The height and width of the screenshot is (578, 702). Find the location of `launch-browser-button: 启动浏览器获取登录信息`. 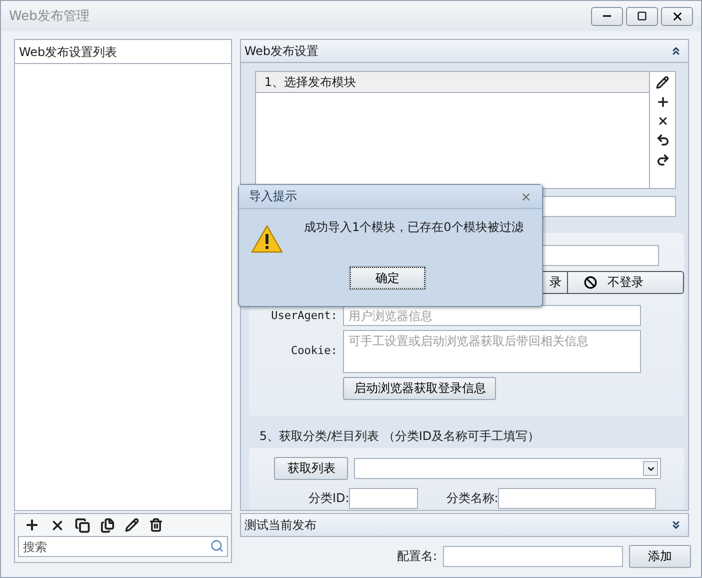

launch-browser-button: 启动浏览器获取登录信息 is located at coordinates (419, 388).